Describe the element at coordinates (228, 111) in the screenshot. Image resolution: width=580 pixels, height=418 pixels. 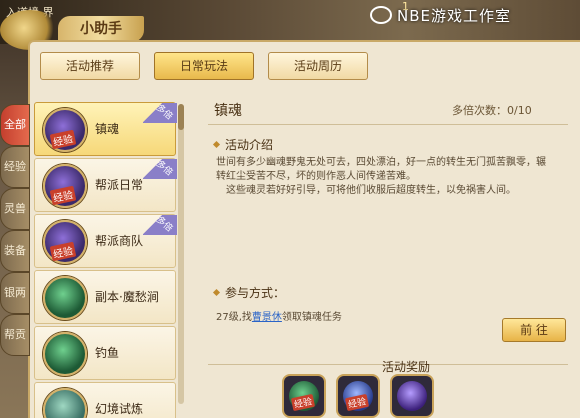
I see `detail-title: 镇魂` at that location.